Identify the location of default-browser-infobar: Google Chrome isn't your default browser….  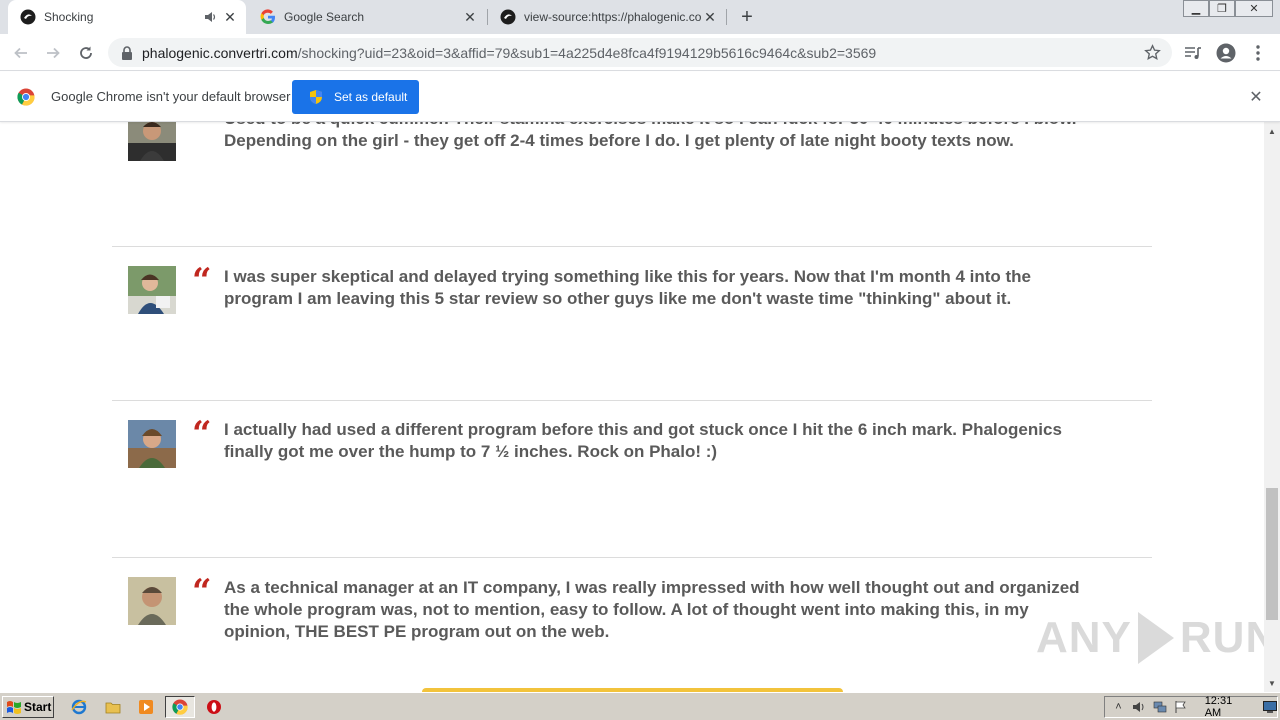
(640, 97).